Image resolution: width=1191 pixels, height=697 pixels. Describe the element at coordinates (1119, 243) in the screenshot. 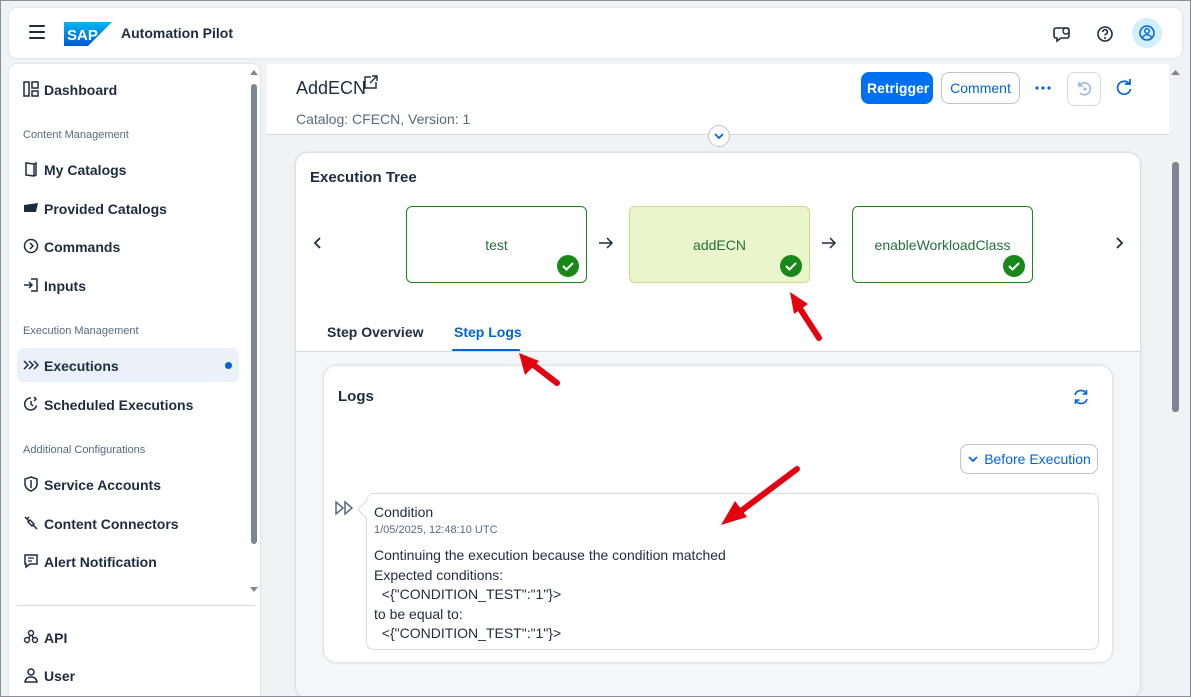

I see `chevron-right-icon` at that location.